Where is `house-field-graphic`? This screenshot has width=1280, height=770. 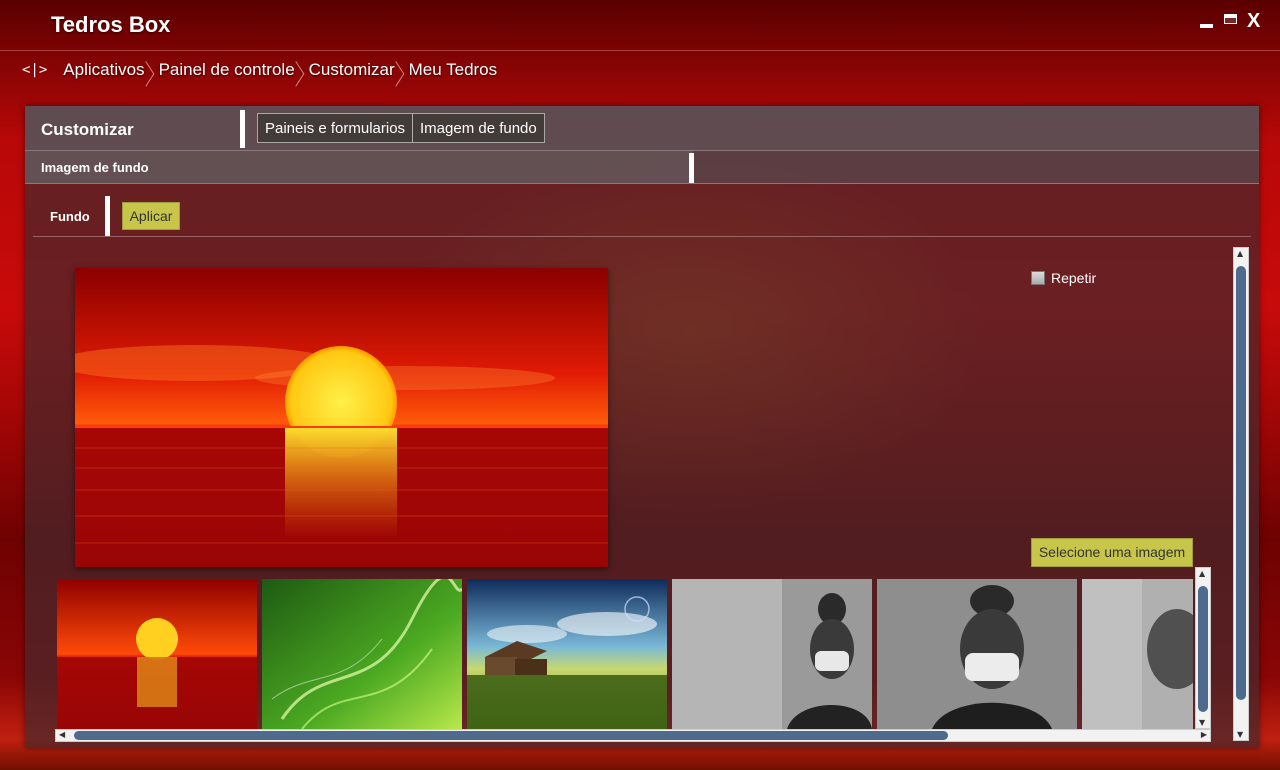
house-field-graphic is located at coordinates (567, 654).